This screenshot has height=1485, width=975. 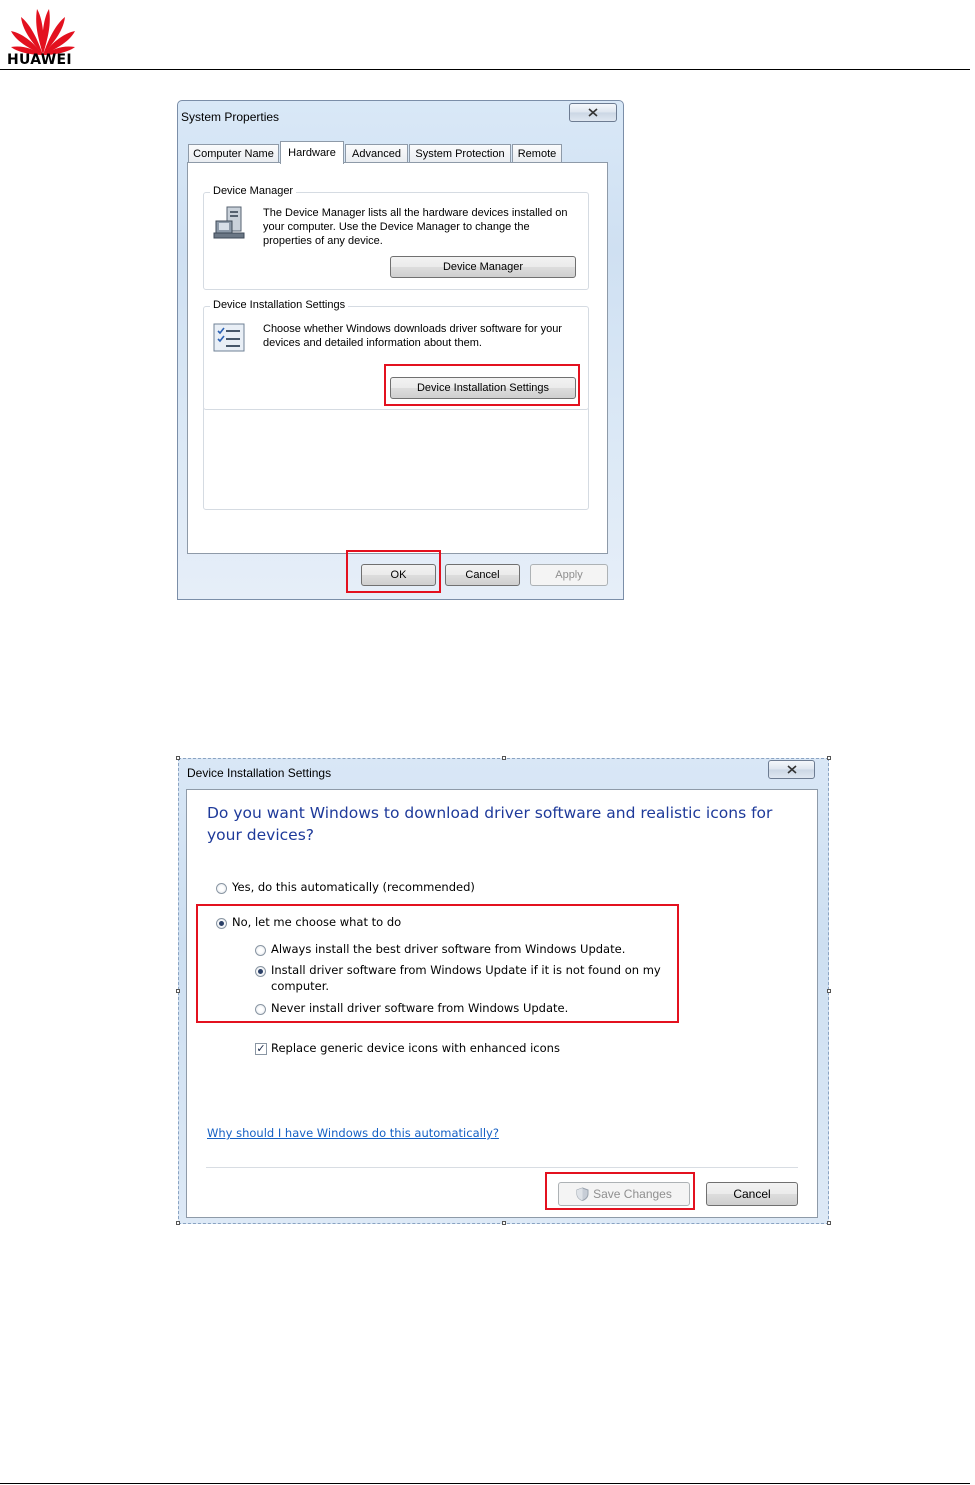 I want to click on window-title: System Properties, so click(x=230, y=117).